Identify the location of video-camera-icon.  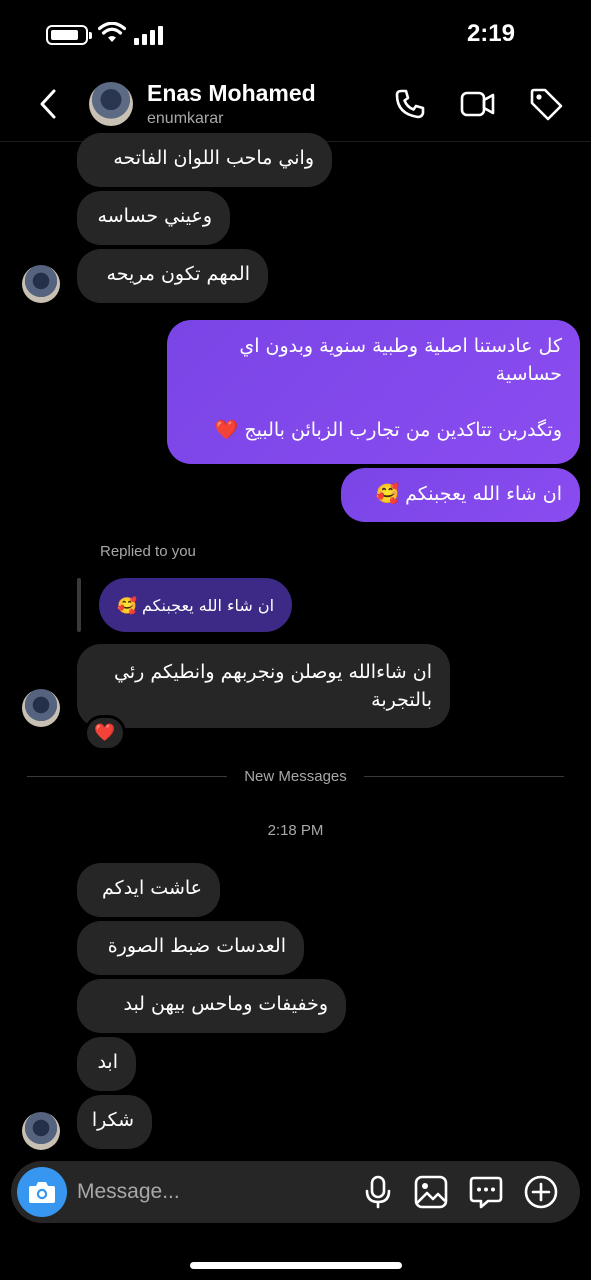
(478, 104).